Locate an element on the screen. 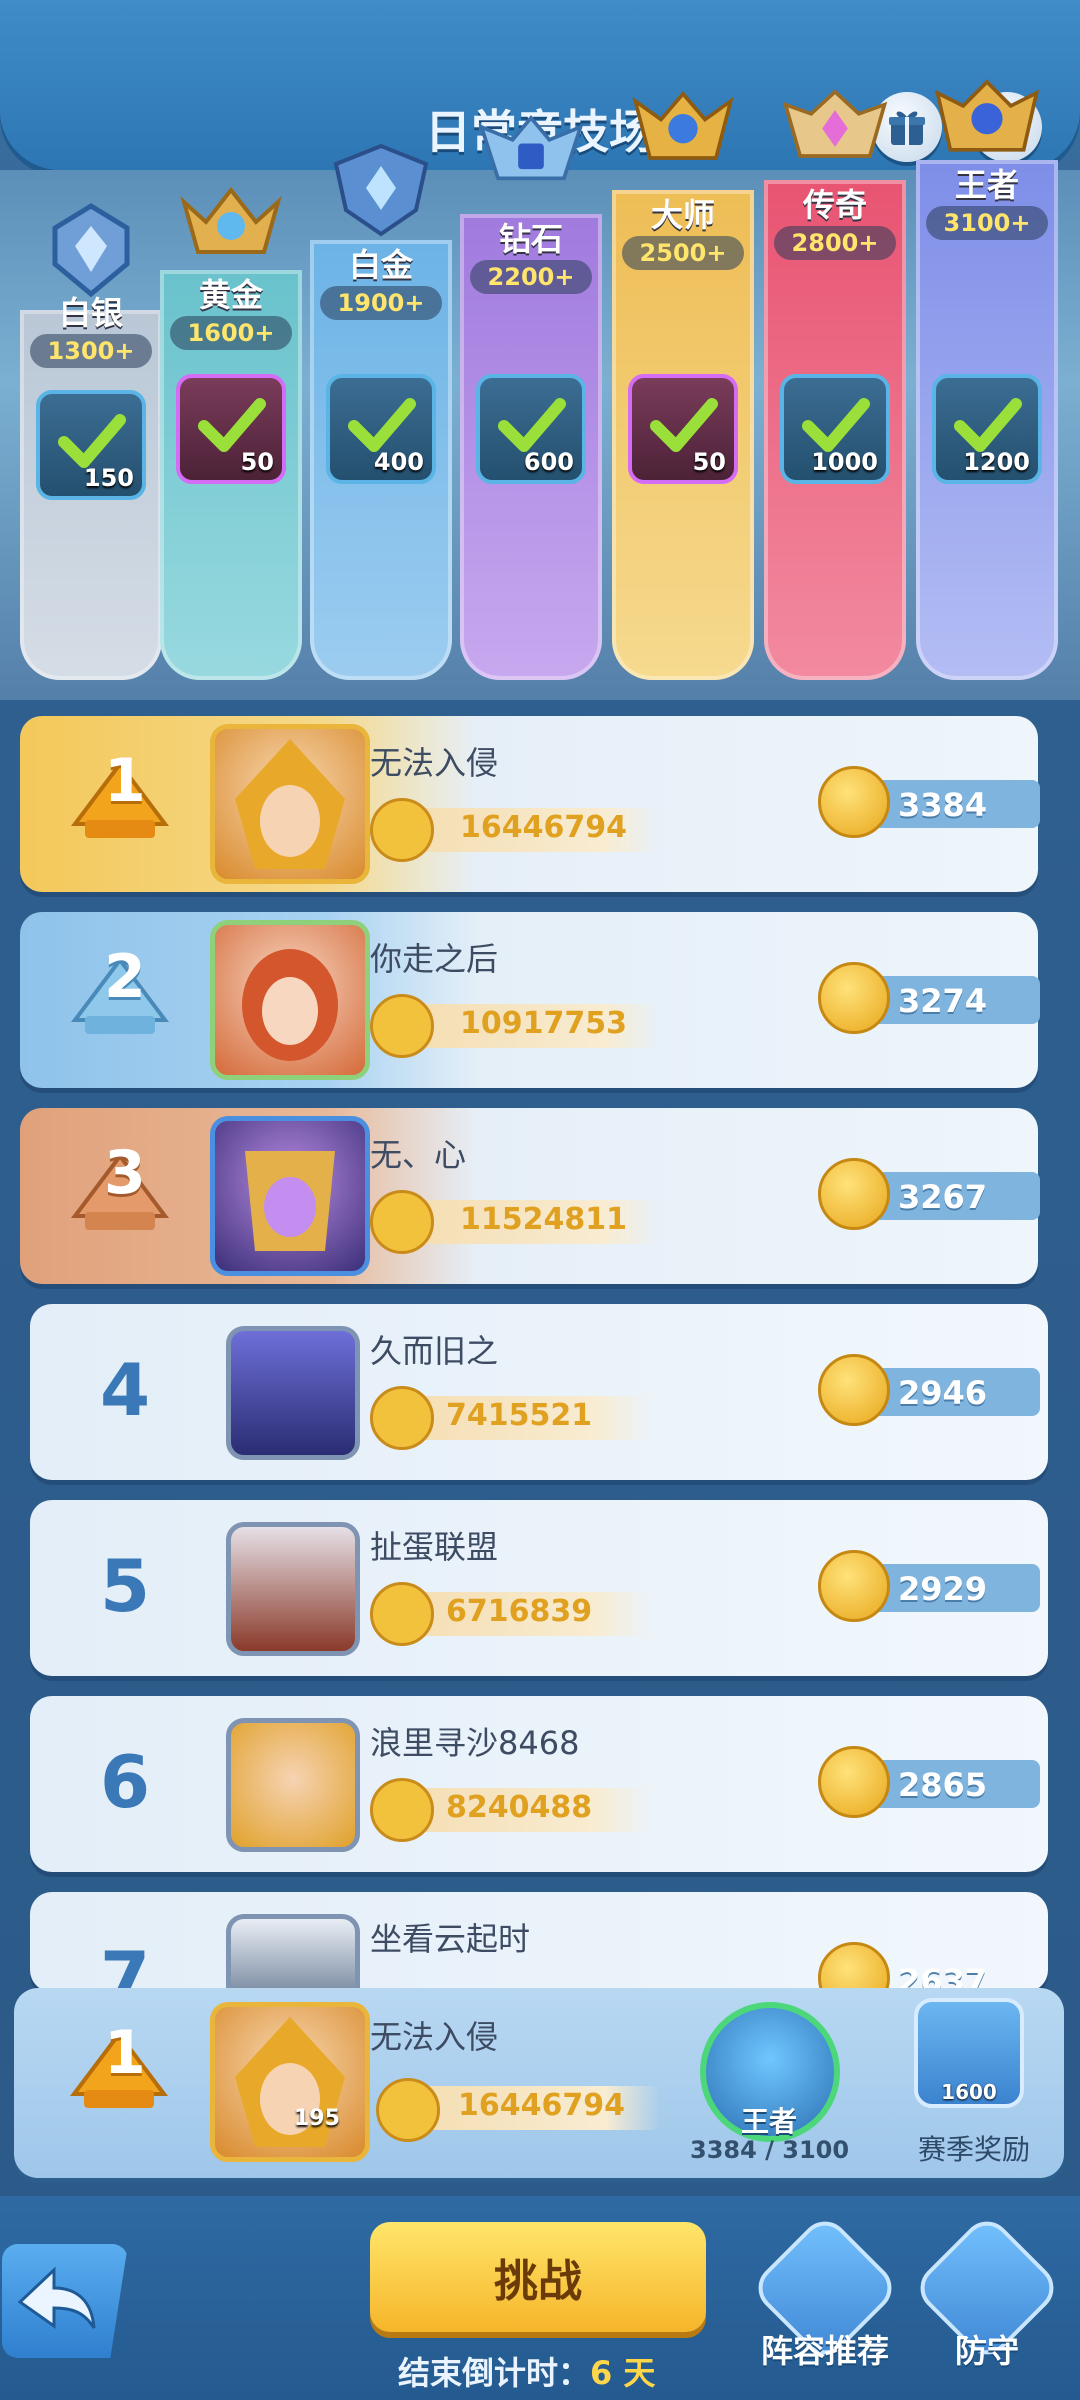 This screenshot has height=2400, width=1080. tier-name: 大师 is located at coordinates (682, 215).